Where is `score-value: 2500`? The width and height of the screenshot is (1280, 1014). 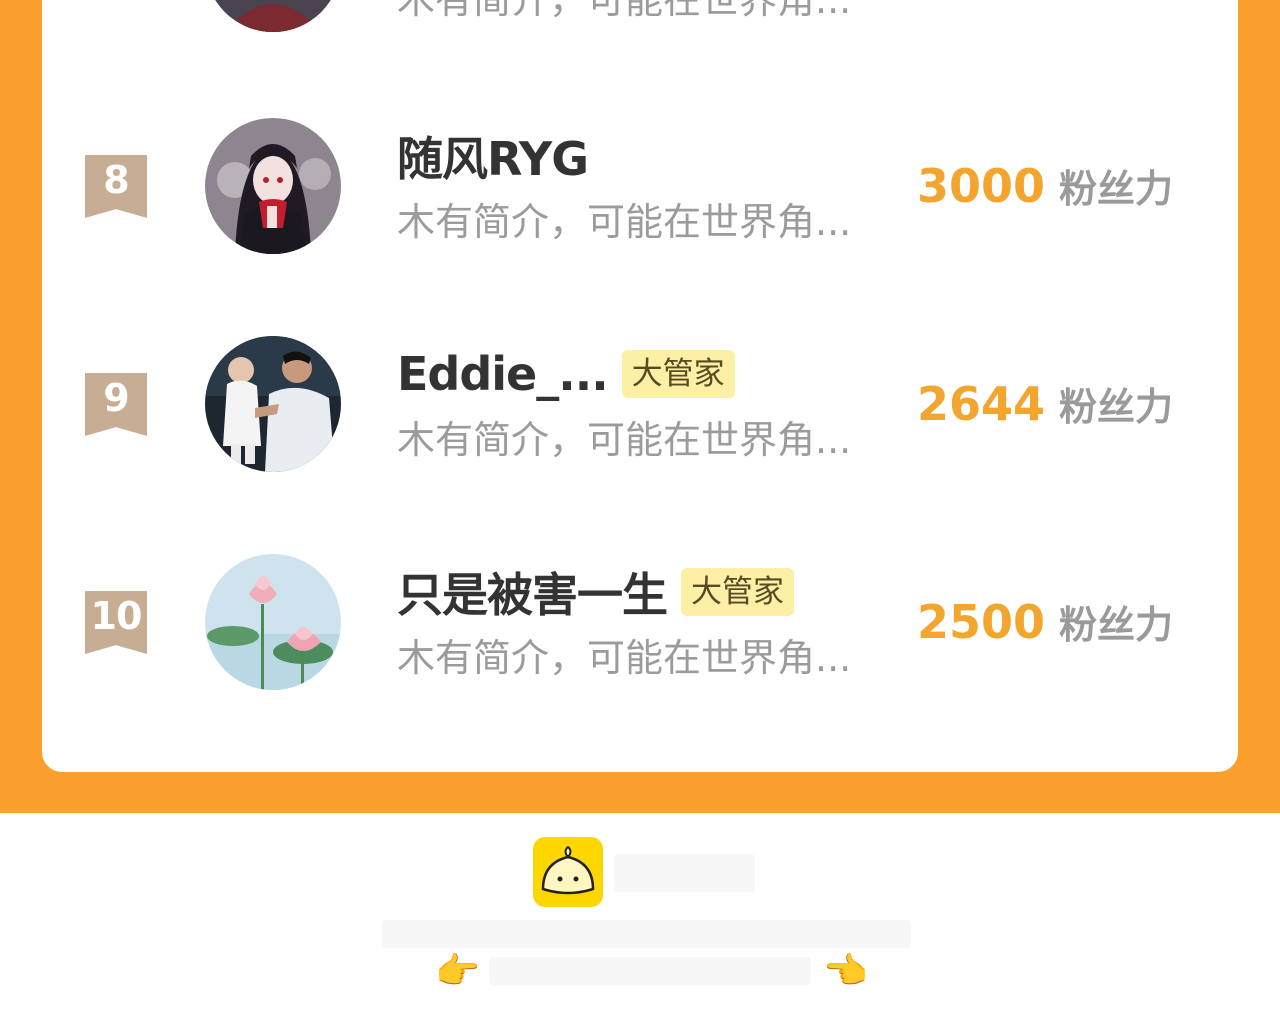 score-value: 2500 is located at coordinates (981, 622).